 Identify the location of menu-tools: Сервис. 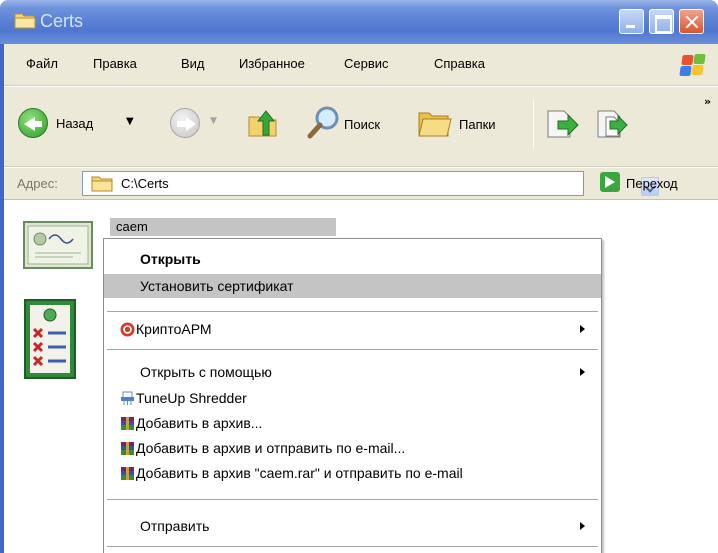
(366, 63).